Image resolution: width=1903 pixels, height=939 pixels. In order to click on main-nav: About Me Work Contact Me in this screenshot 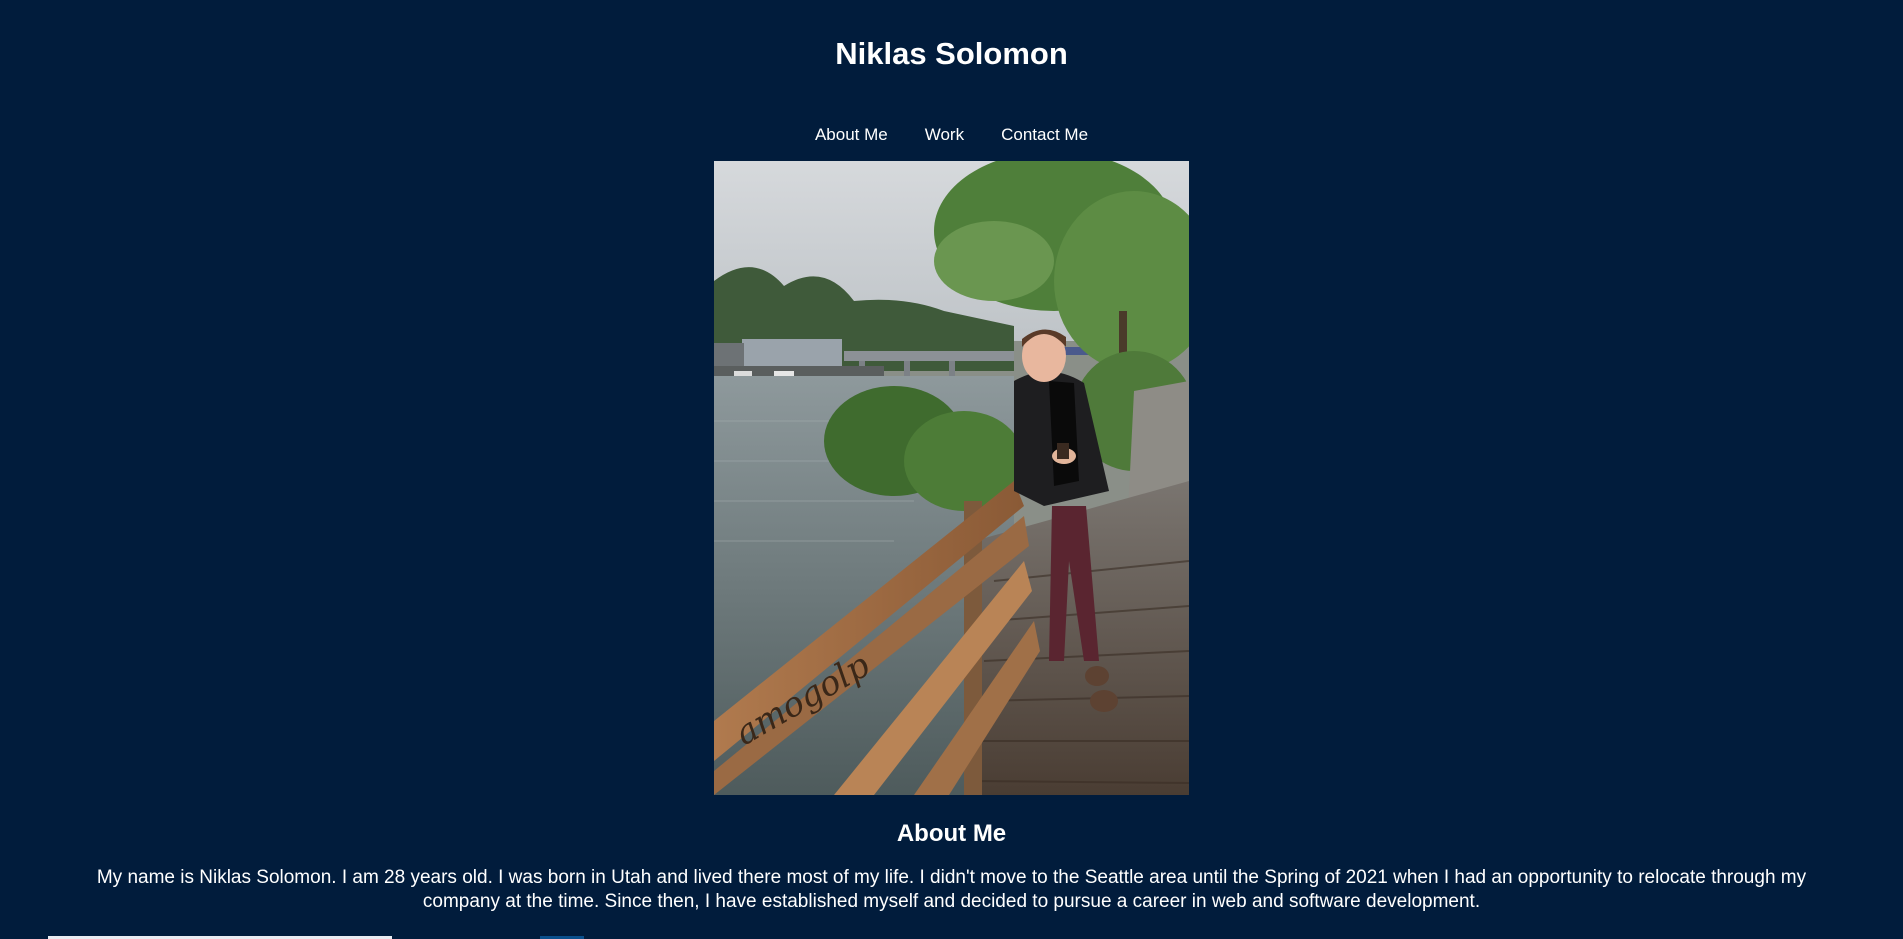, I will do `click(951, 135)`.